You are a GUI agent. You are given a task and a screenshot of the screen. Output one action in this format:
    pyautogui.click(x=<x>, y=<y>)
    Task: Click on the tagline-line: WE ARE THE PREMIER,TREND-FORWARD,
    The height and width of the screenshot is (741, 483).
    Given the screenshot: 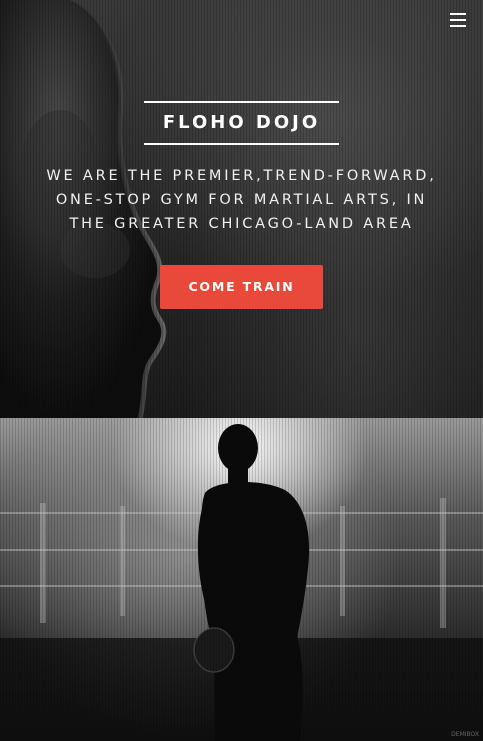 What is the action you would take?
    pyautogui.click(x=241, y=176)
    